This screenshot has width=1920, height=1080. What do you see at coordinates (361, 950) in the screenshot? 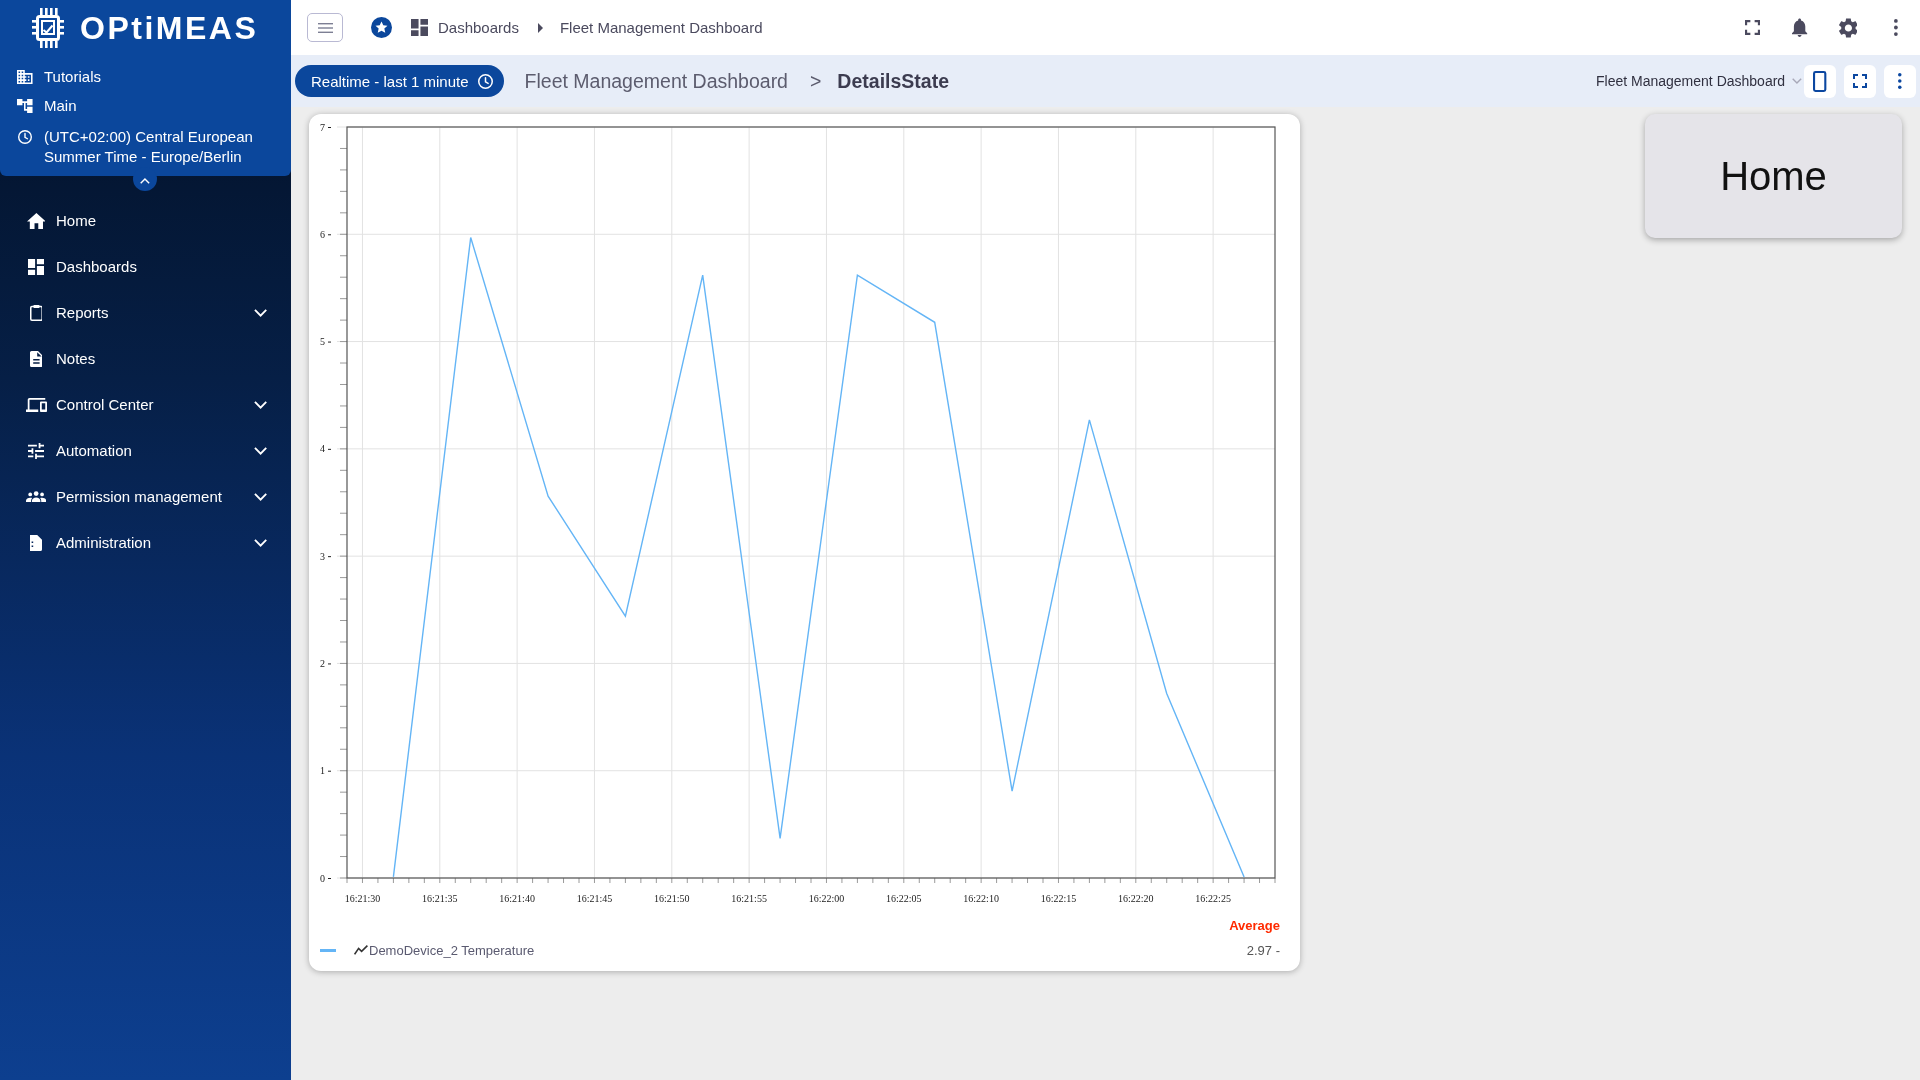
I see `trend-icon` at bounding box center [361, 950].